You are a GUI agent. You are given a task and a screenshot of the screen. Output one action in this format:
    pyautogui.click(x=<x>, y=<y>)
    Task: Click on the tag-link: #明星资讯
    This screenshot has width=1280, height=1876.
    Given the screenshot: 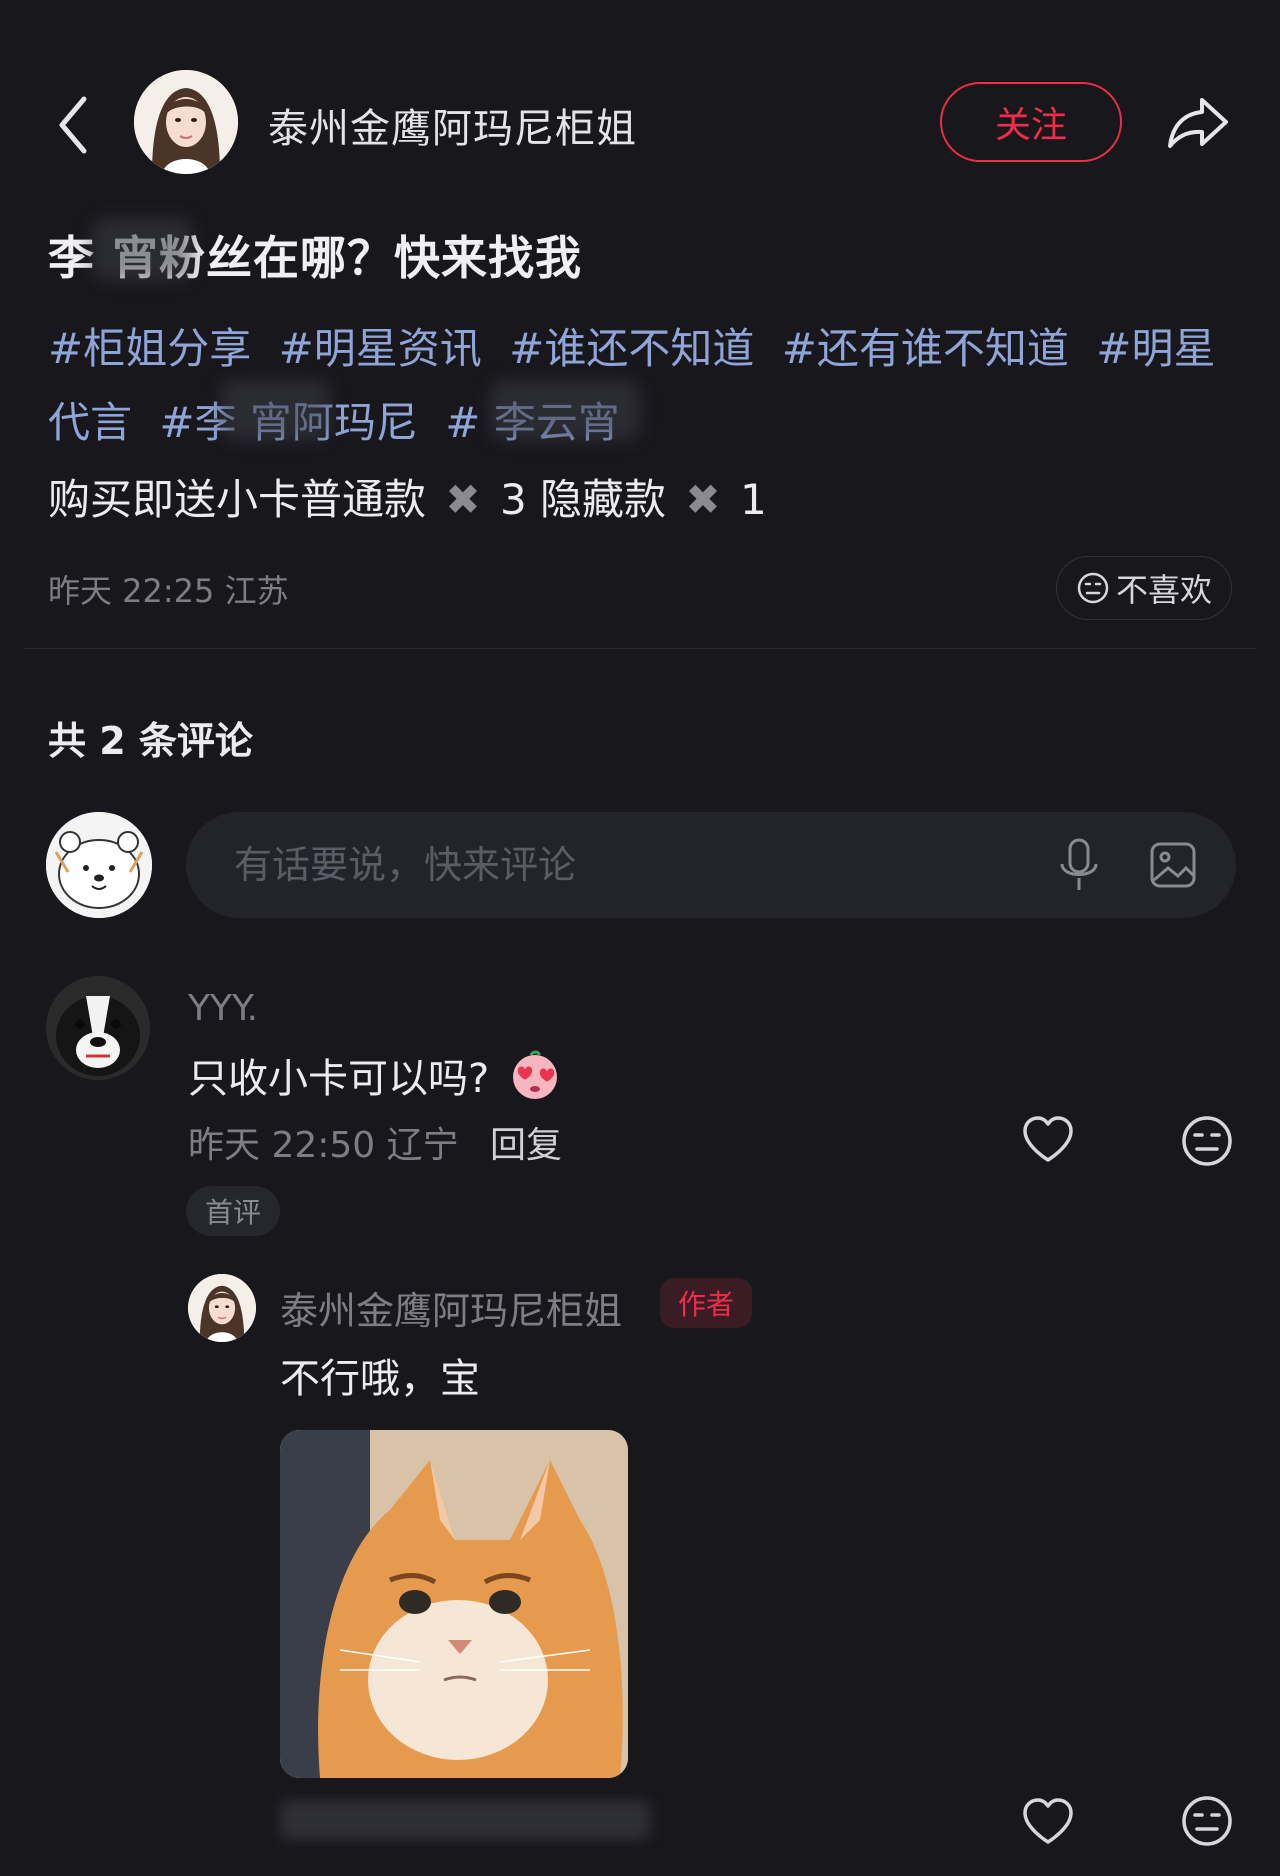 What is the action you would take?
    pyautogui.click(x=380, y=348)
    